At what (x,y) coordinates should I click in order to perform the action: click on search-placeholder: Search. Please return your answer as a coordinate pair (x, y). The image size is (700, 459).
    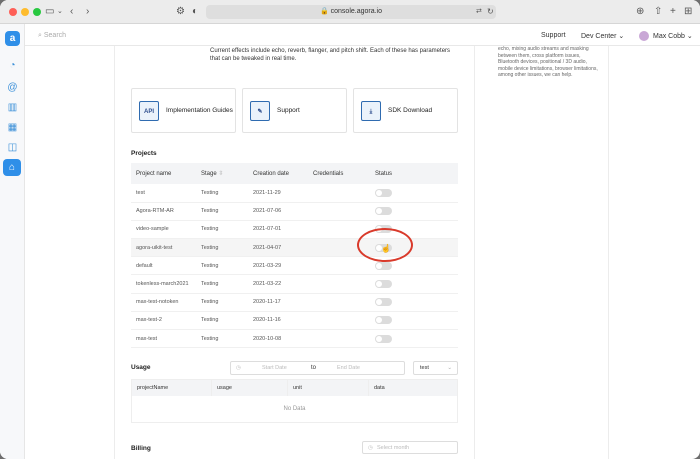
    Looking at the image, I should click on (55, 35).